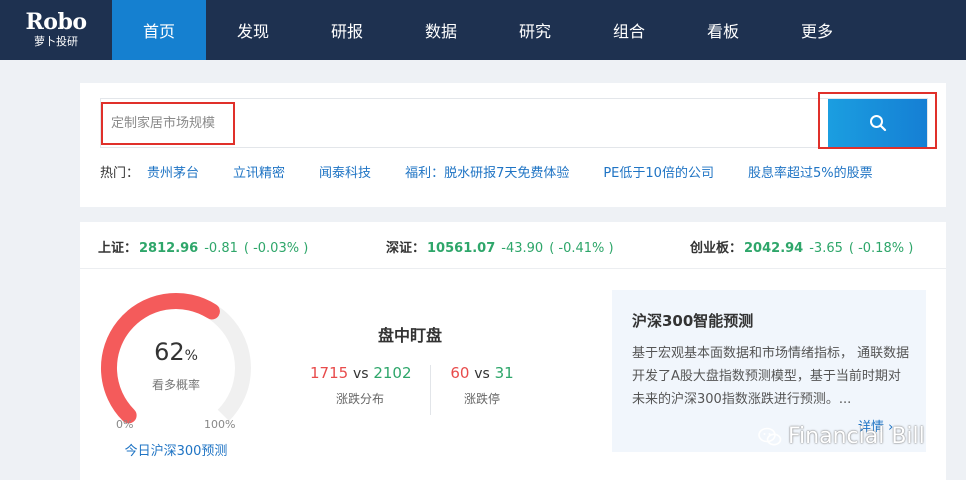 The height and width of the screenshot is (480, 966). I want to click on gauge-value: 62%, so click(176, 352).